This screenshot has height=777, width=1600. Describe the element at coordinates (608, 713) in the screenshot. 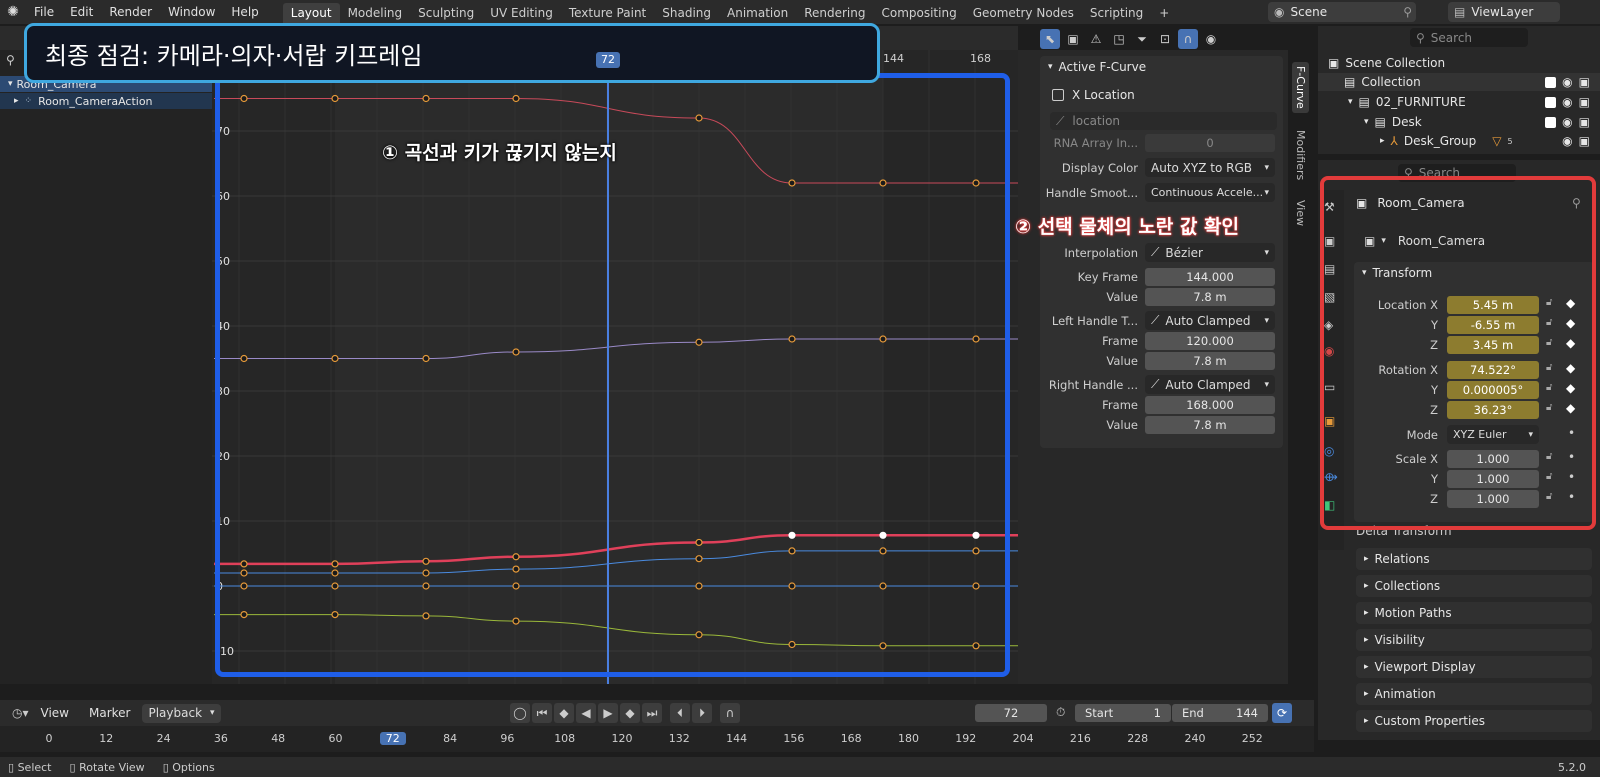

I see `play-icon: ▶` at that location.